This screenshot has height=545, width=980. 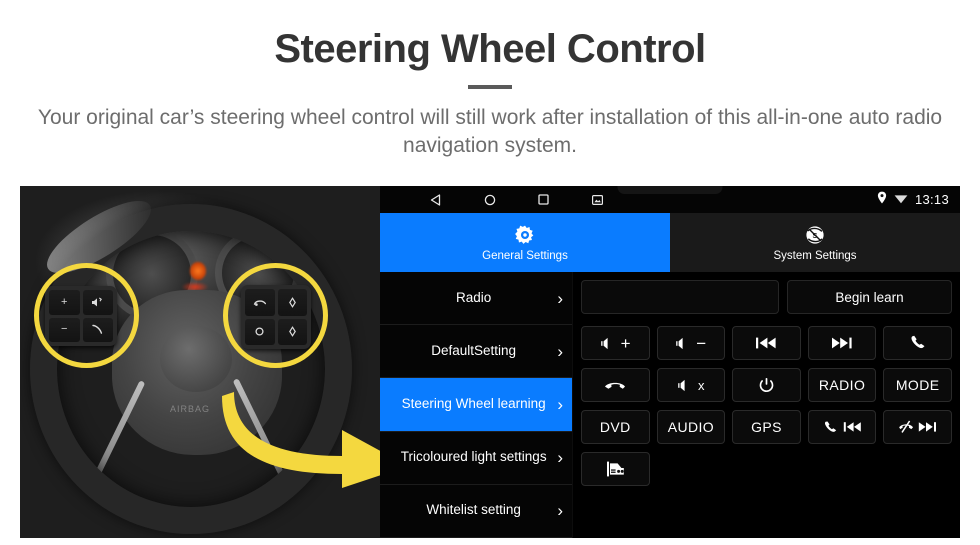 What do you see at coordinates (917, 343) in the screenshot?
I see `call-button` at bounding box center [917, 343].